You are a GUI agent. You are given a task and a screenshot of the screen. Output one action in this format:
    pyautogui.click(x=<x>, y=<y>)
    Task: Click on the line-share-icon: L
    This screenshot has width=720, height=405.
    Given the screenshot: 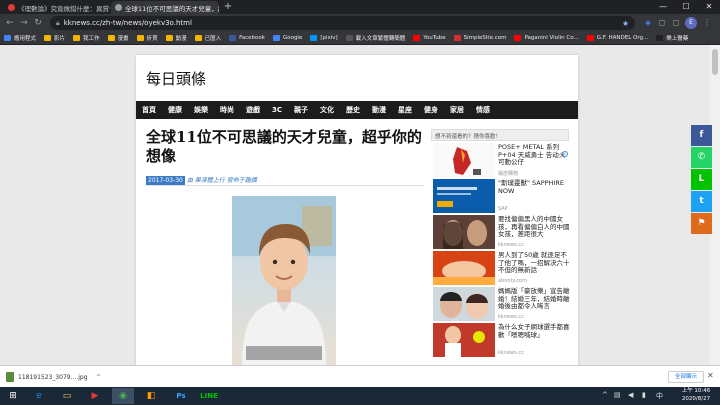 What is the action you would take?
    pyautogui.click(x=701, y=179)
    